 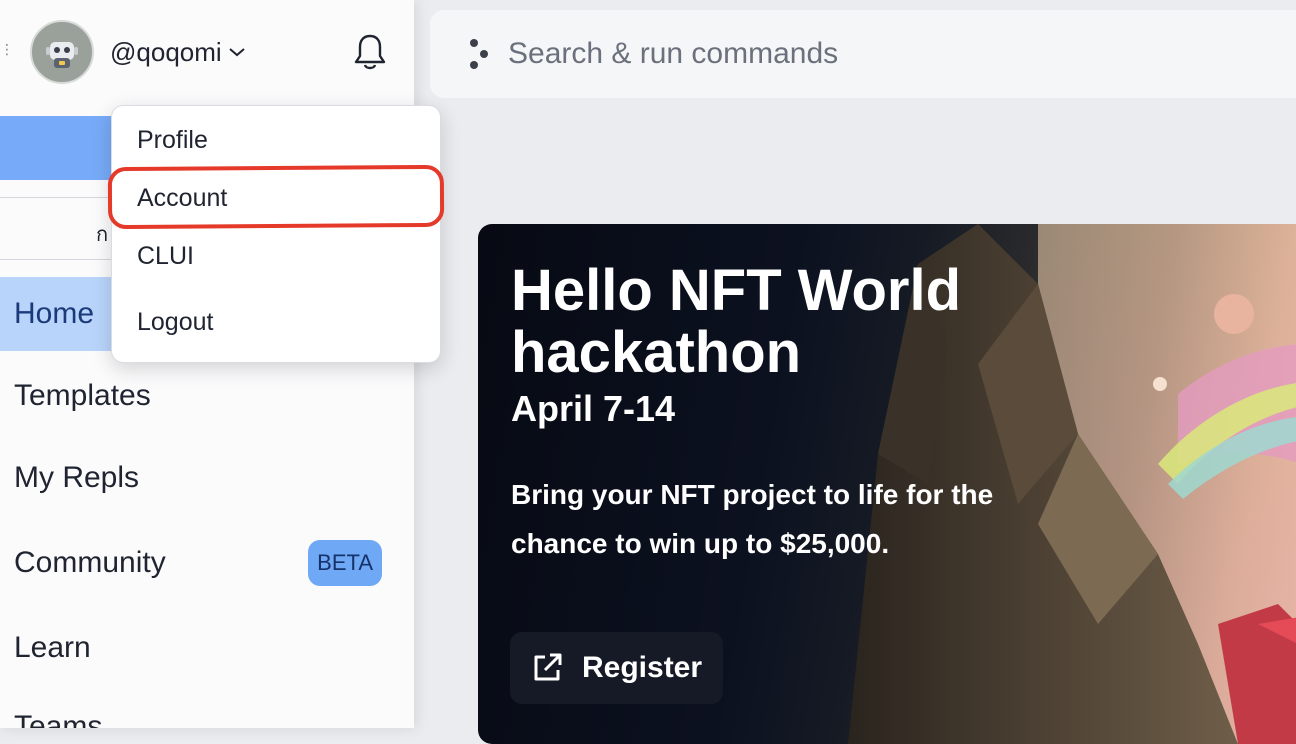 What do you see at coordinates (736, 321) in the screenshot?
I see `banner-title: Hello NFT World hackathon` at bounding box center [736, 321].